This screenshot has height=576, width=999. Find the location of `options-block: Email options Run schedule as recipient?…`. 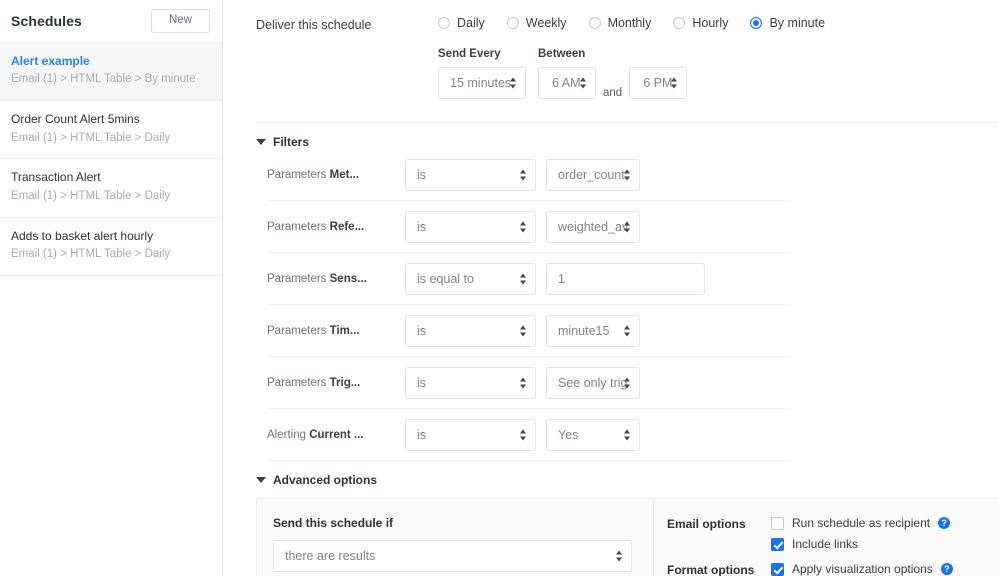

options-block: Email options Run schedule as recipient?… is located at coordinates (826, 537).